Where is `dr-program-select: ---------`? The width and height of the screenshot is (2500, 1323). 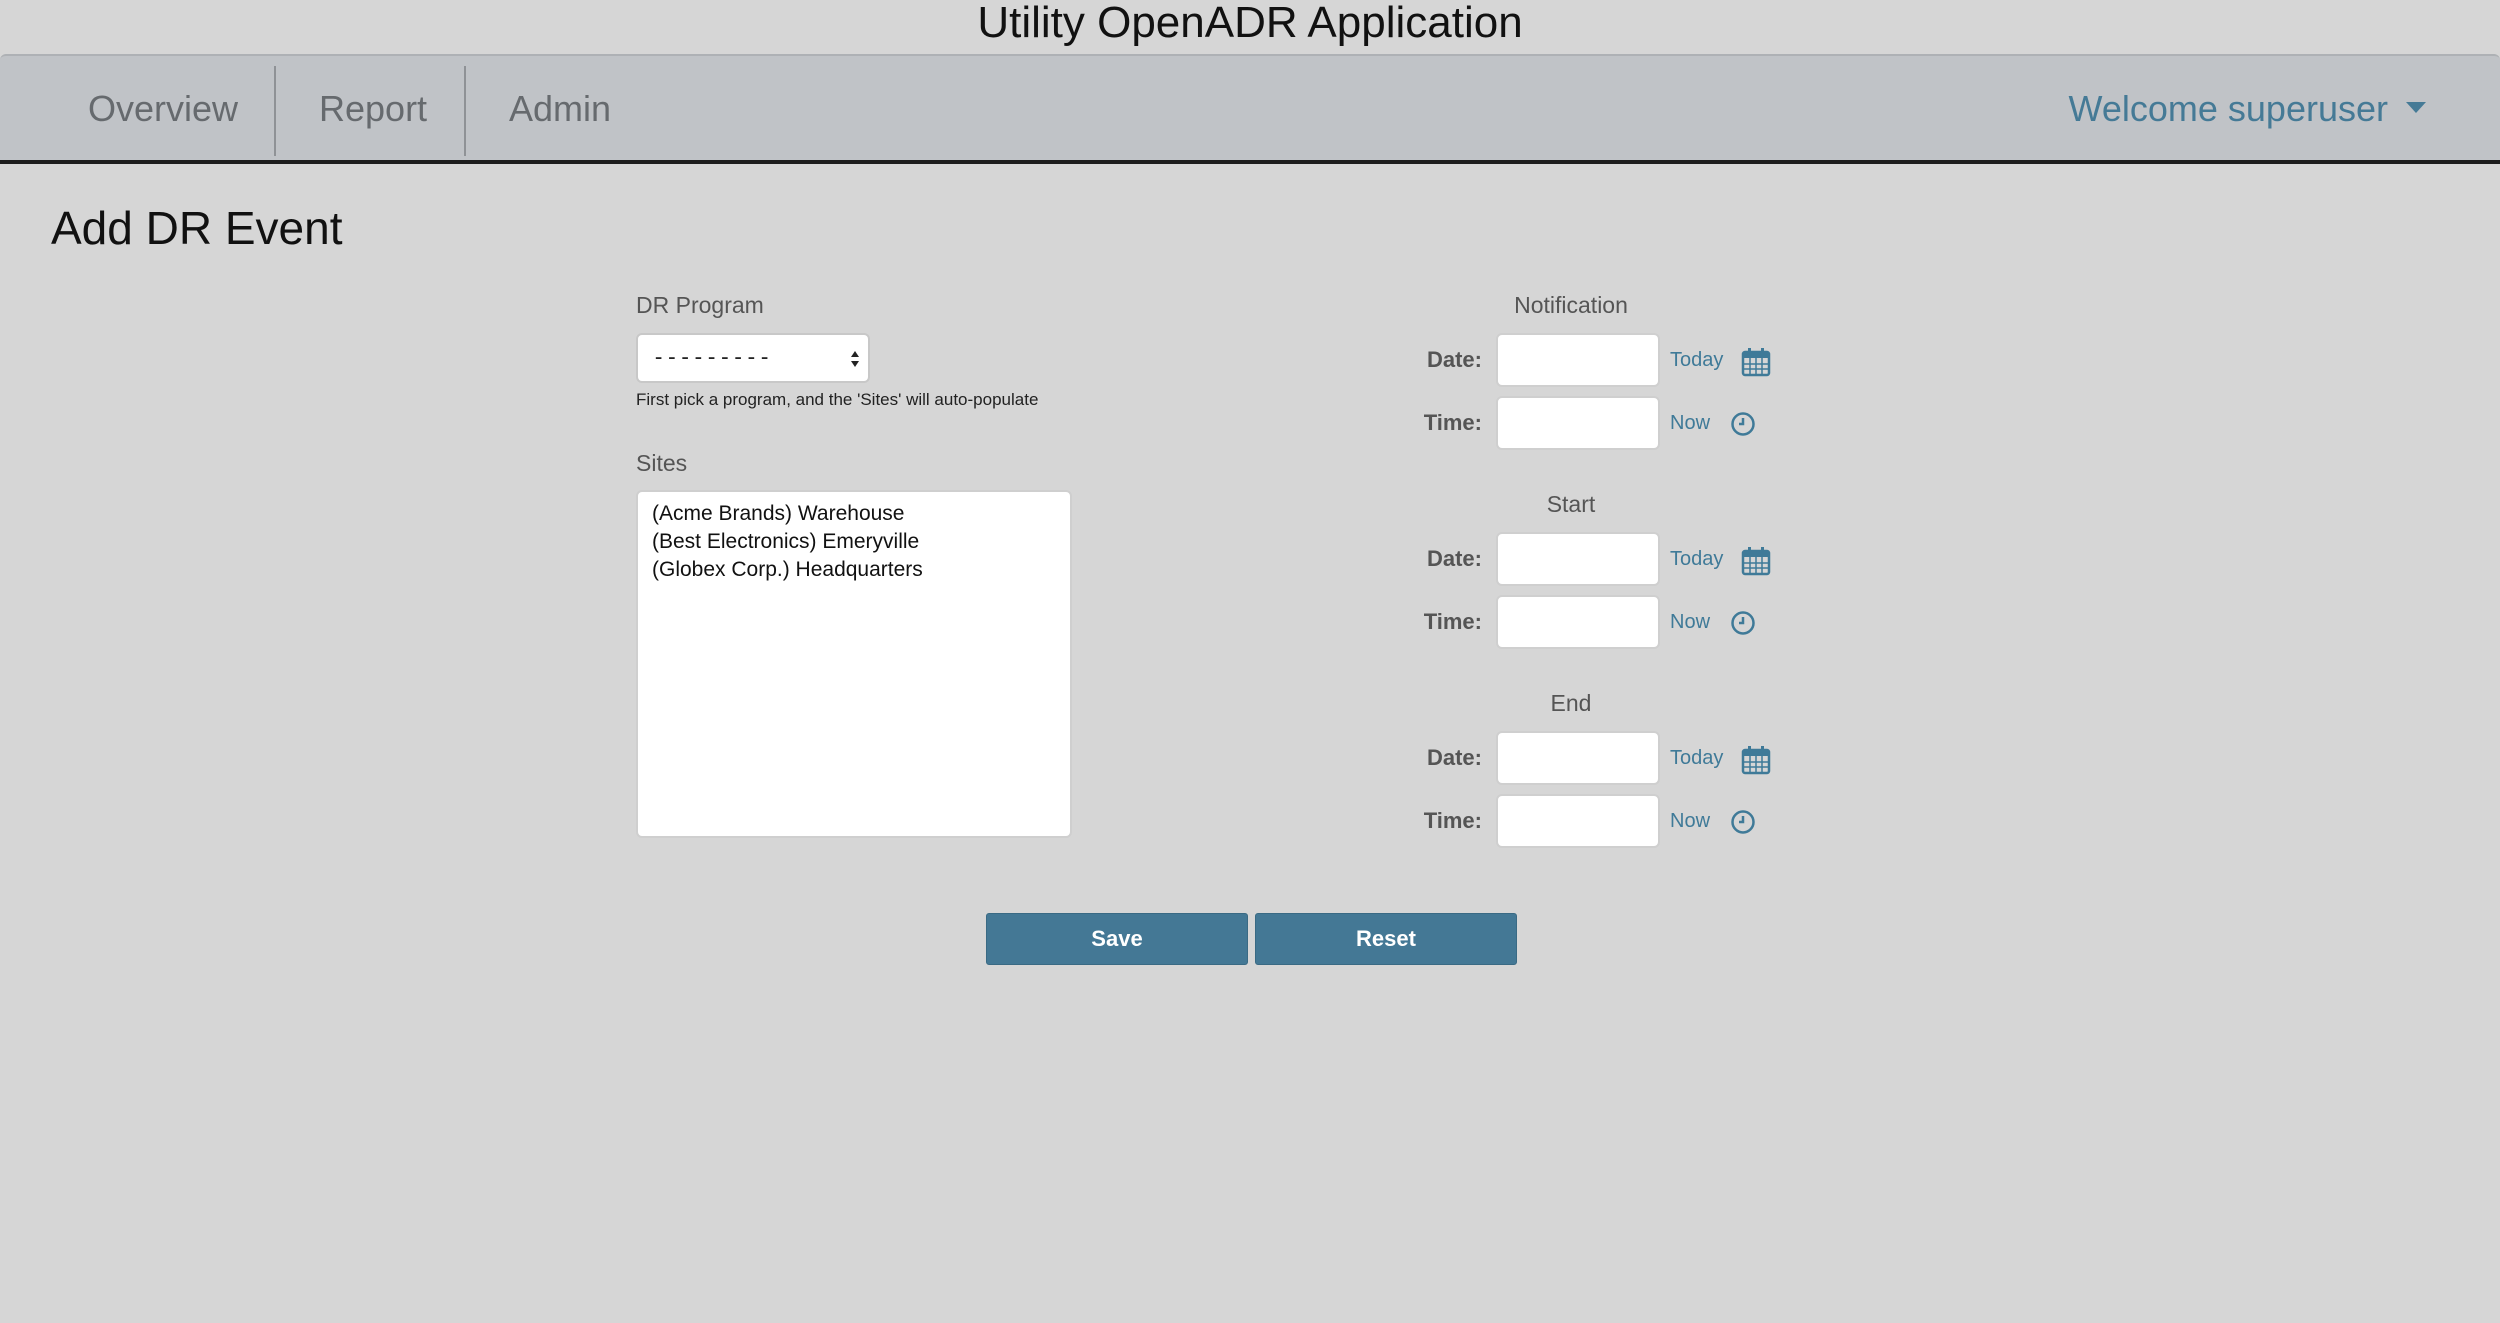 dr-program-select: --------- is located at coordinates (753, 358).